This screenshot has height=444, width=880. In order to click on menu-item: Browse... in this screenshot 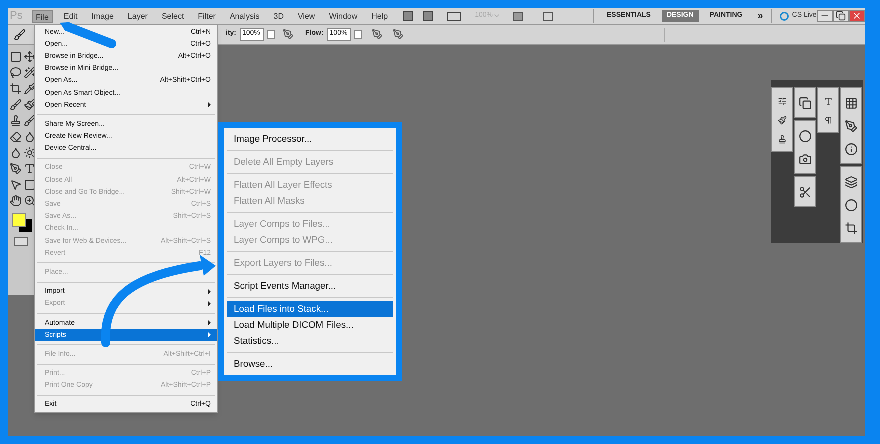, I will do `click(310, 364)`.